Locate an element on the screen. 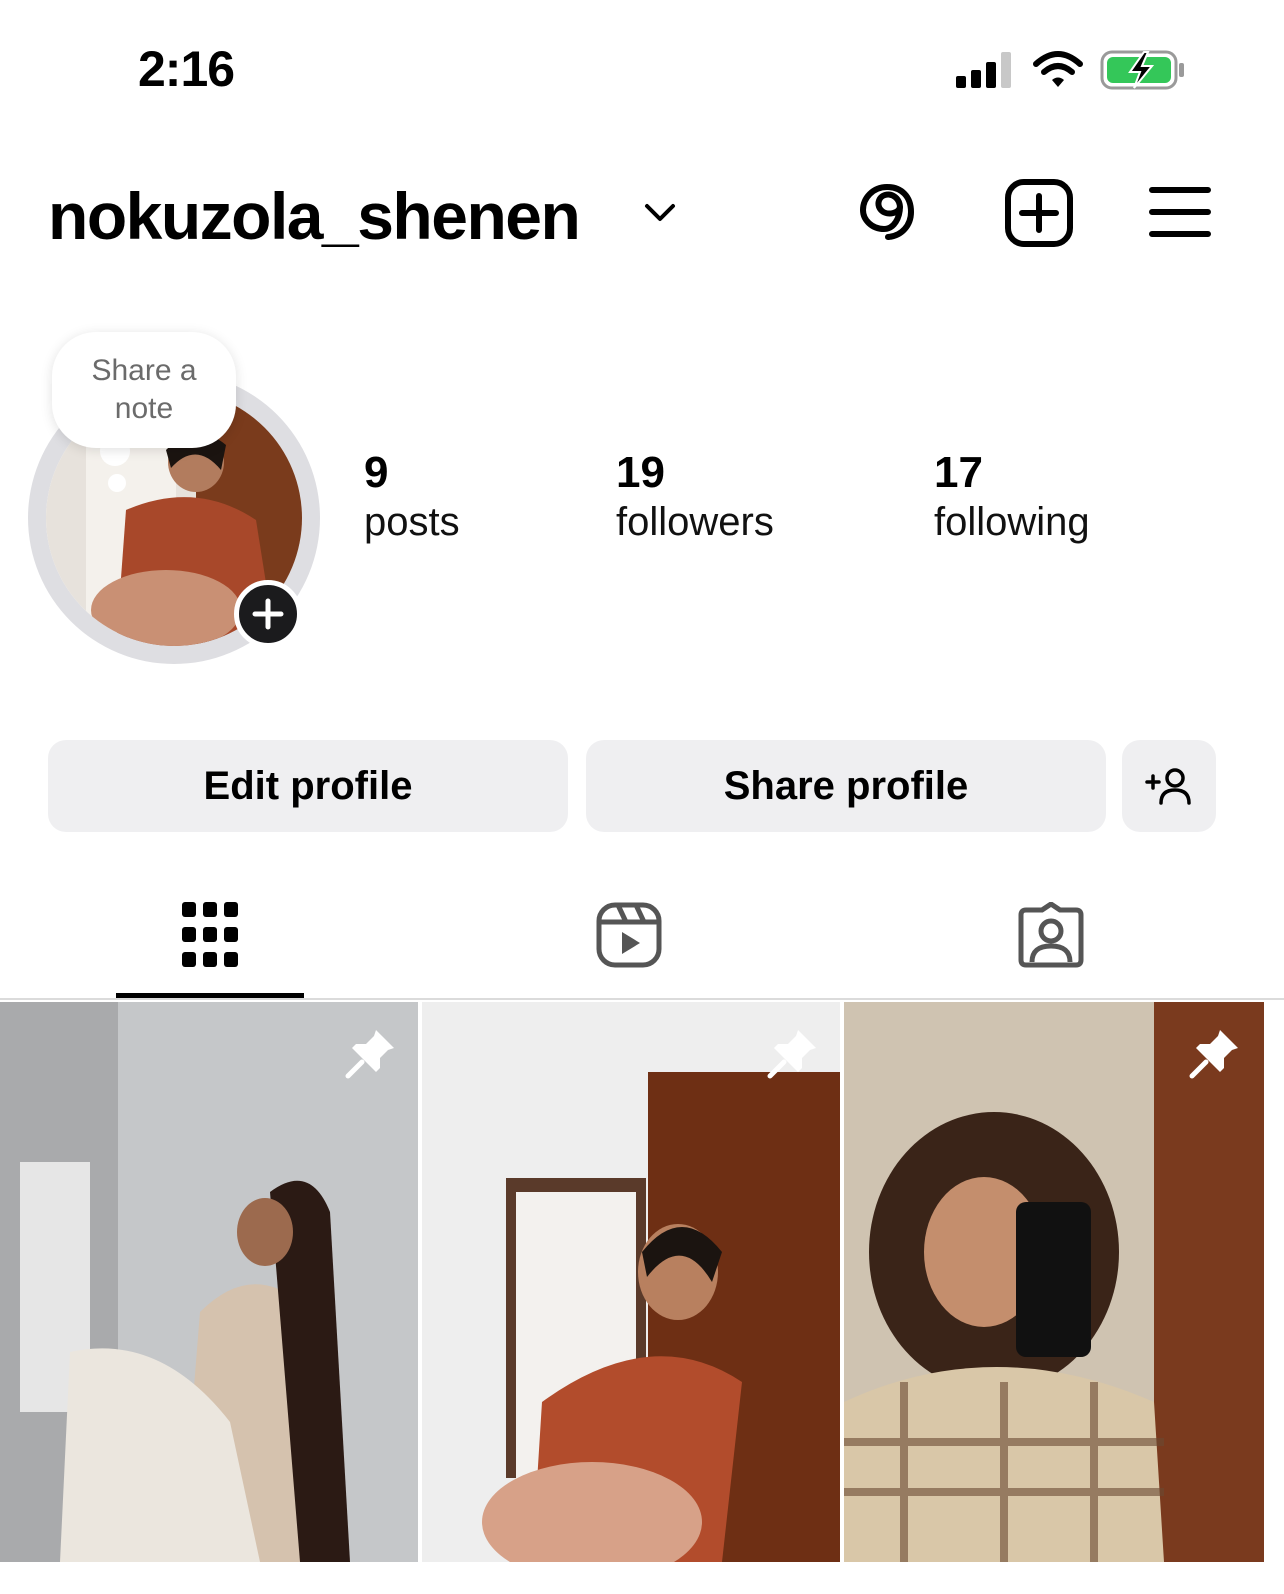 The height and width of the screenshot is (1594, 1284). add-person-icon is located at coordinates (1168, 786).